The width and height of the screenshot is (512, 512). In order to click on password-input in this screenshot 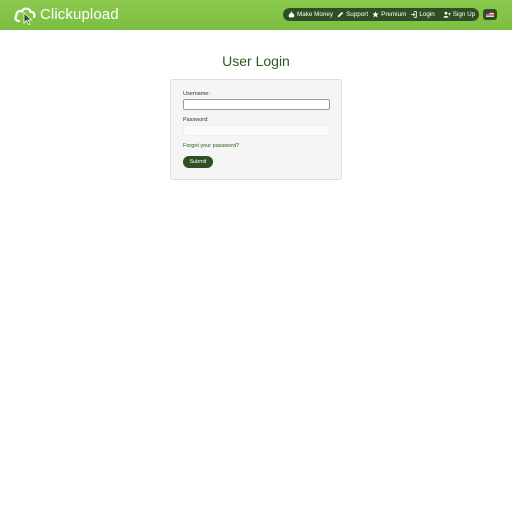, I will do `click(256, 130)`.